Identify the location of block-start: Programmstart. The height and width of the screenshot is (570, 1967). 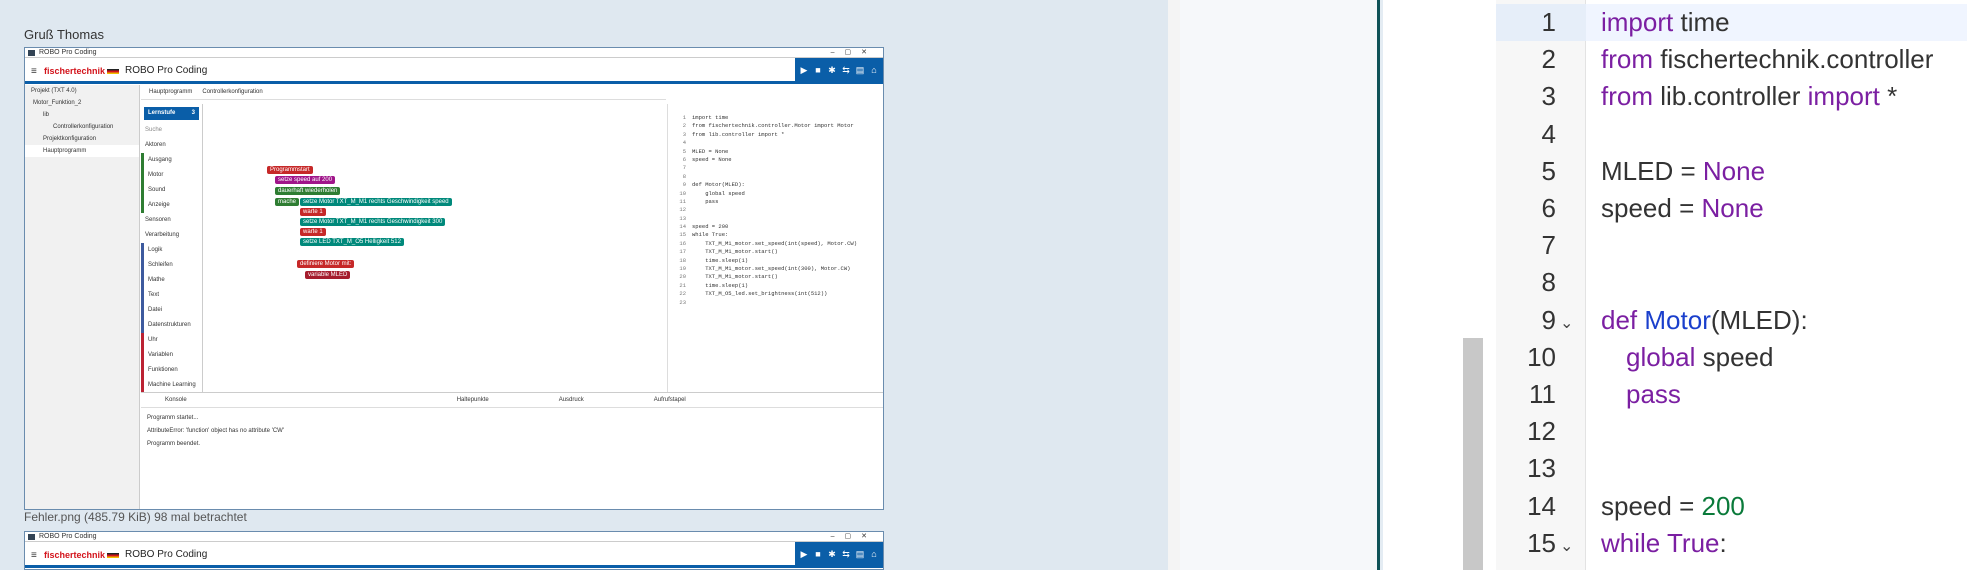
(290, 170).